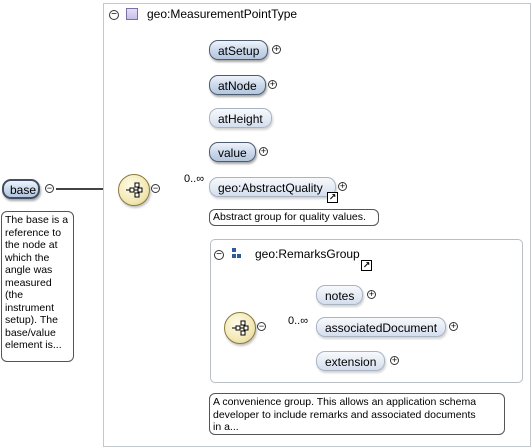 The height and width of the screenshot is (448, 531). Describe the element at coordinates (155, 188) in the screenshot. I see `collapse-sequence-icon: −` at that location.